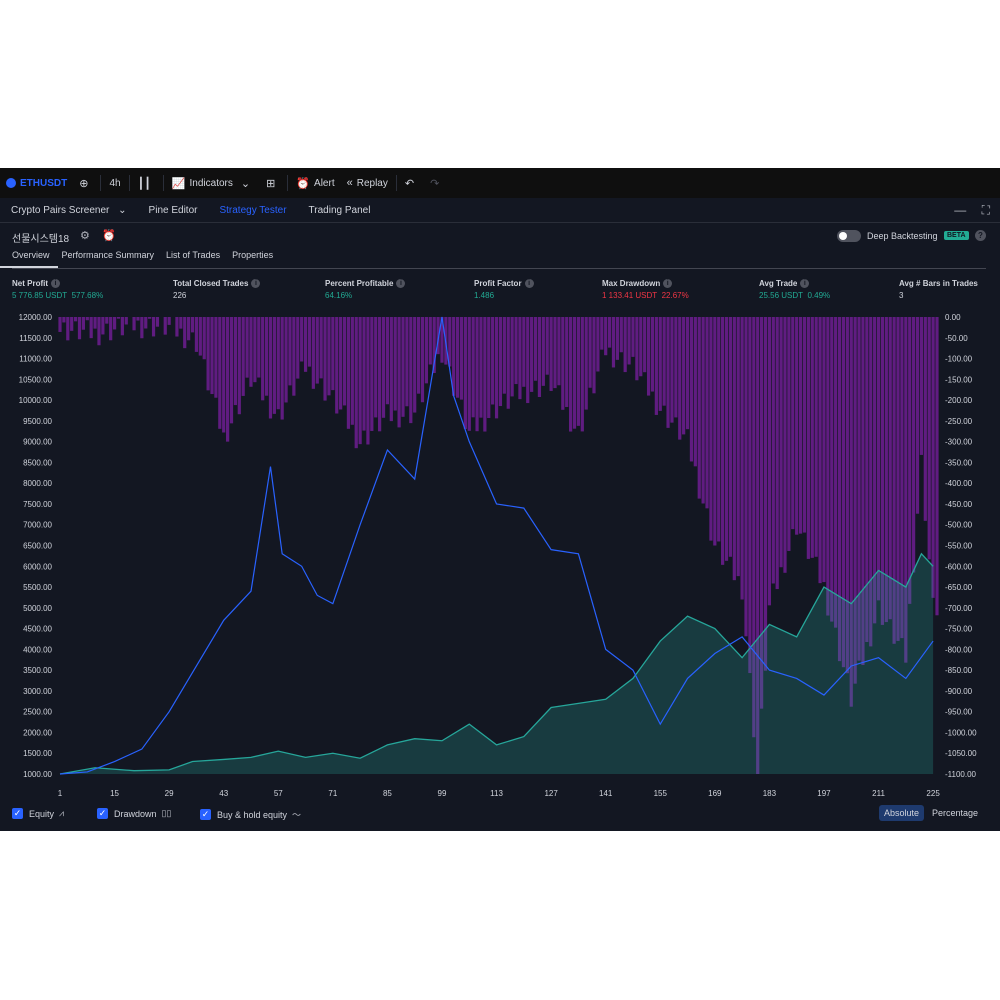  Describe the element at coordinates (955, 813) in the screenshot. I see `percentage-button: Percentage` at that location.